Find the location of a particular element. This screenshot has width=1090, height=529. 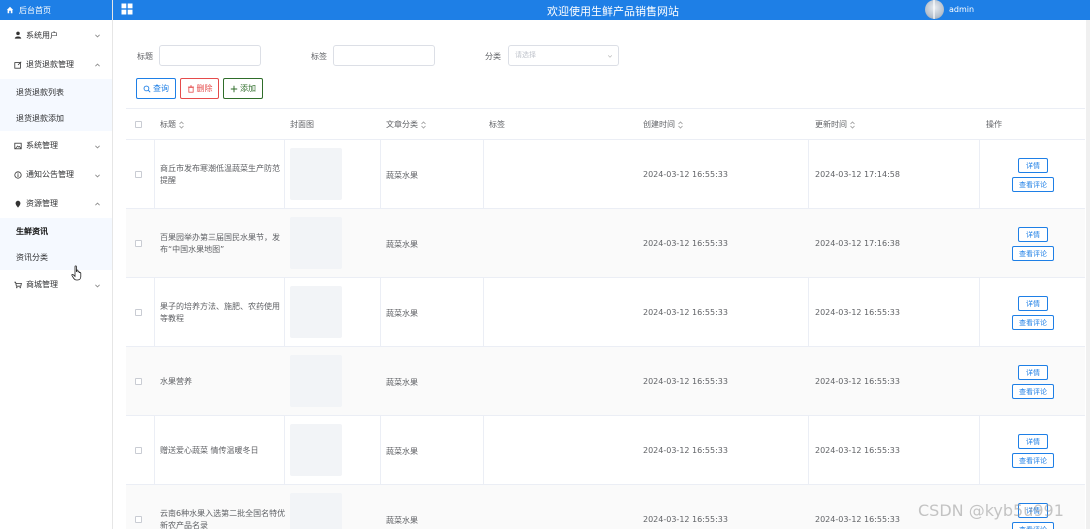

category-select: 请选择 is located at coordinates (563, 55).